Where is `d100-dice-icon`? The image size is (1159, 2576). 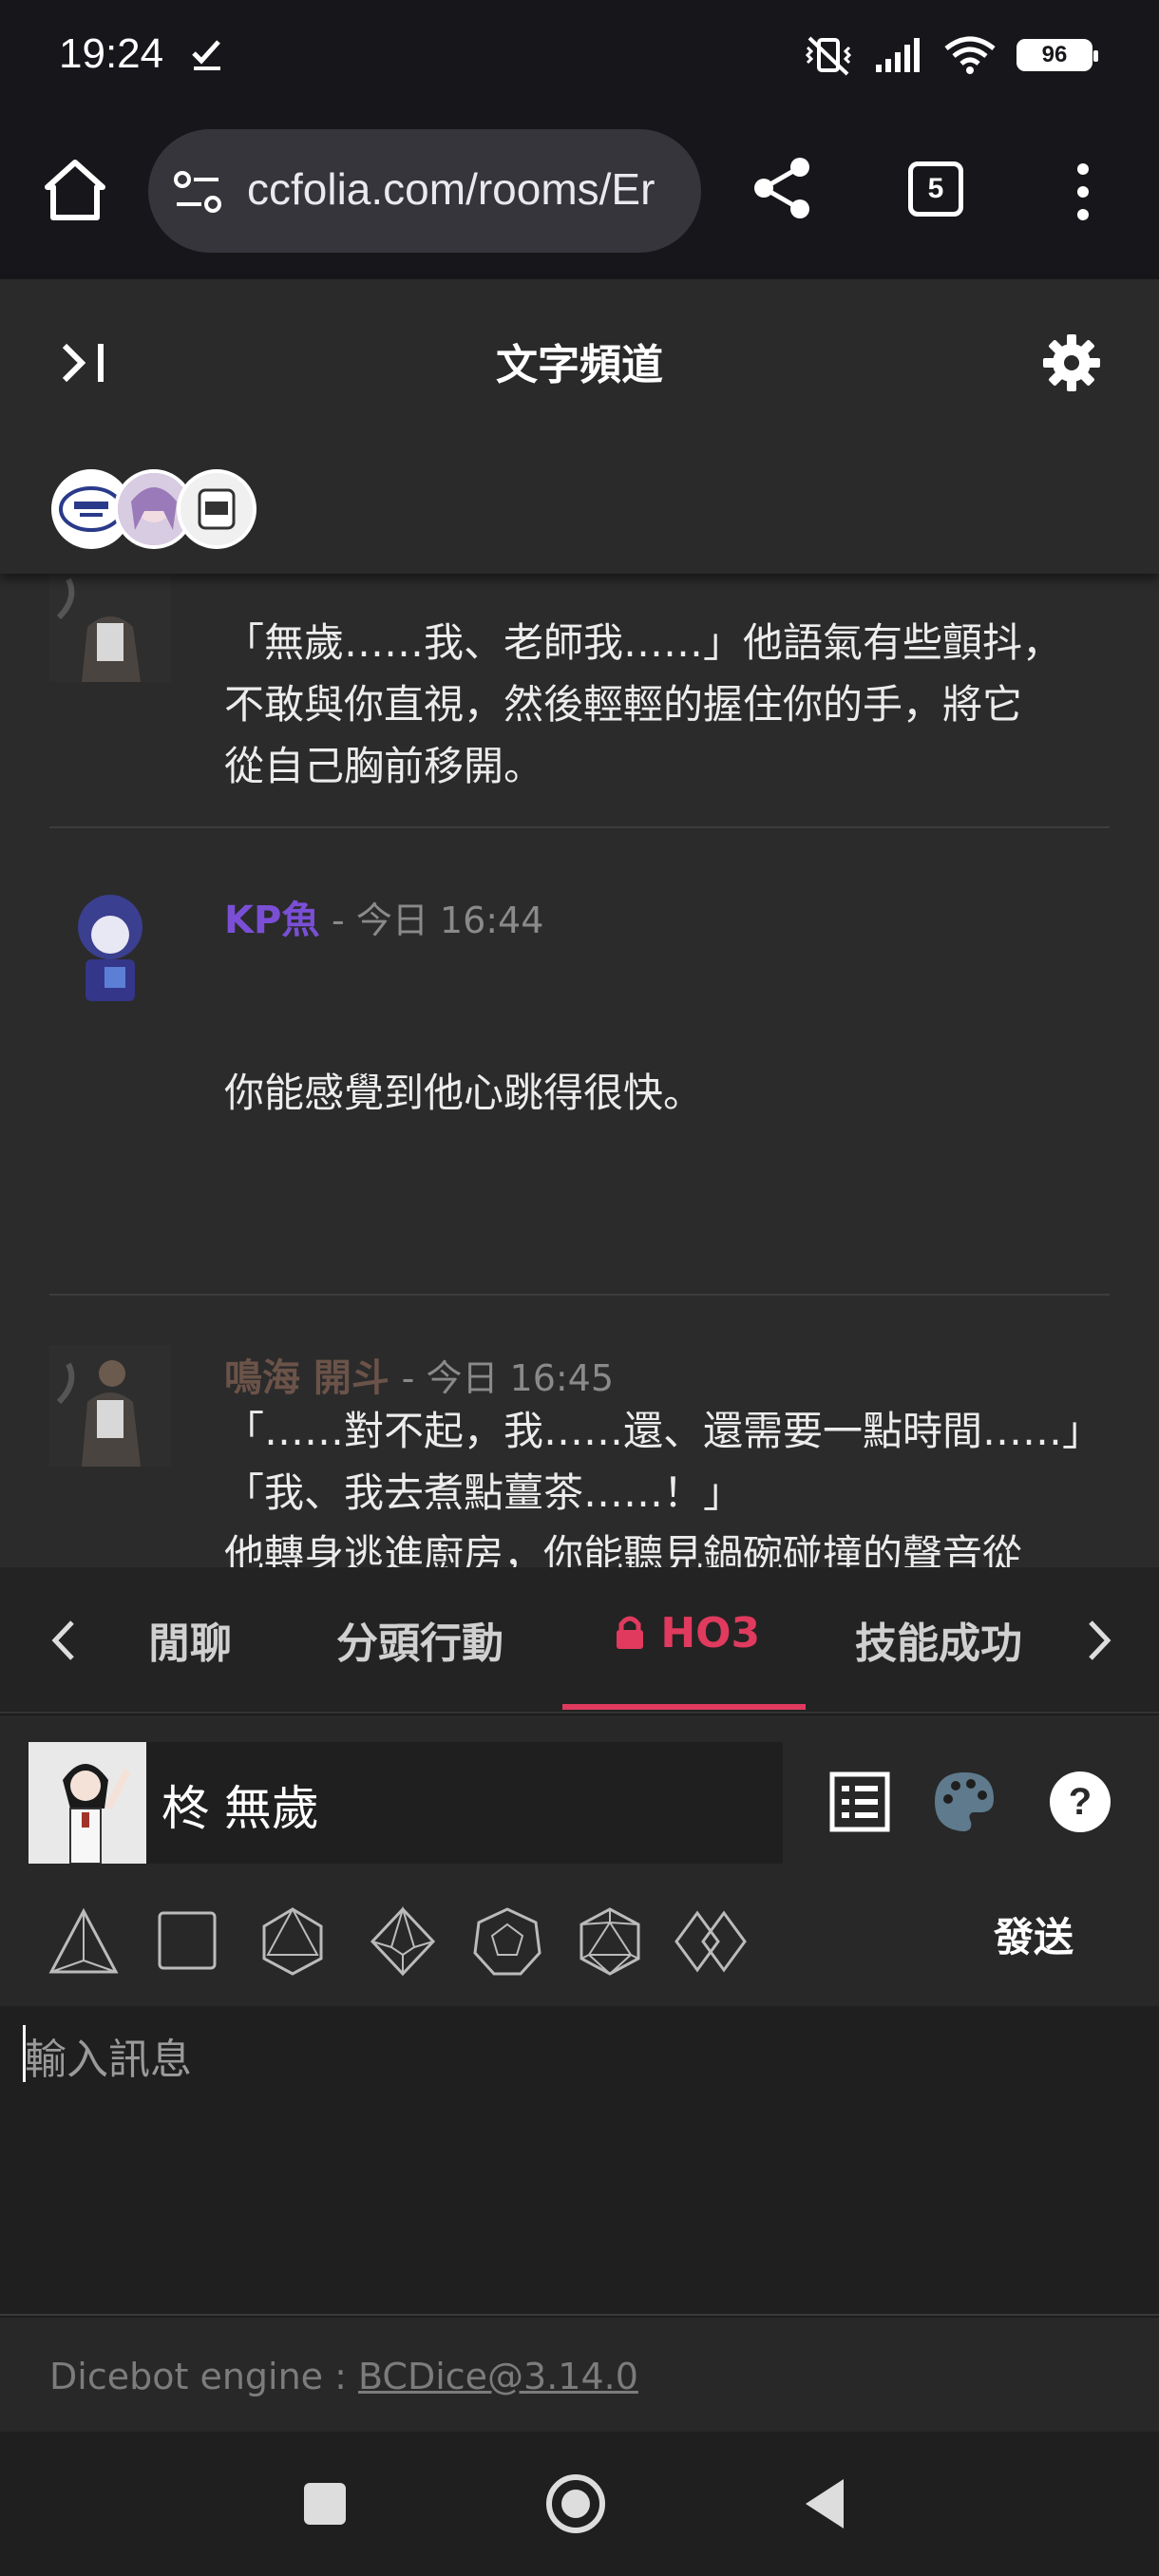 d100-dice-icon is located at coordinates (711, 1941).